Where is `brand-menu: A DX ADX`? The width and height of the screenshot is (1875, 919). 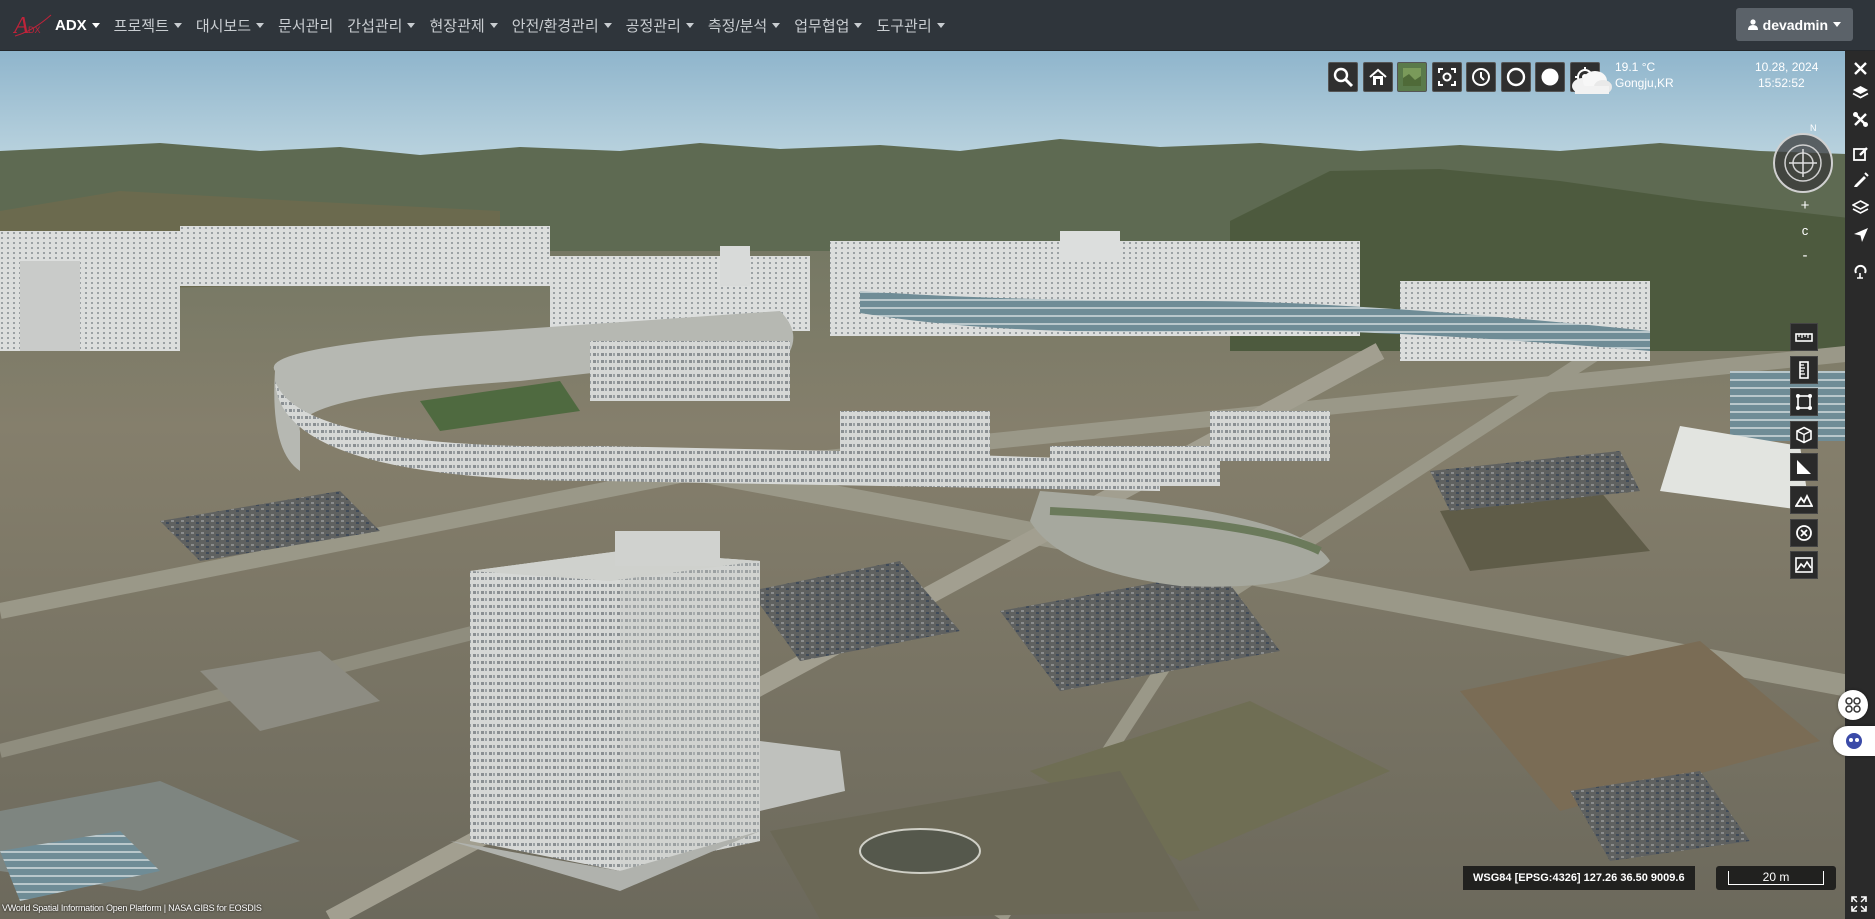 brand-menu: A DX ADX is located at coordinates (50, 25).